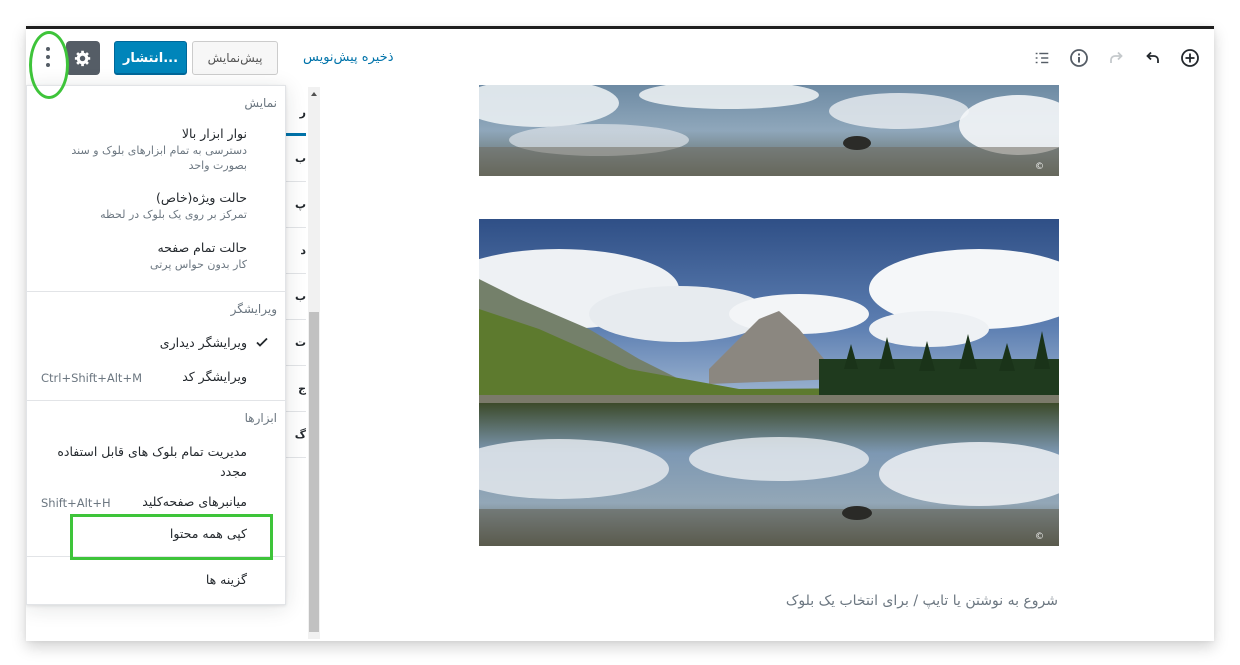 Image resolution: width=1240 pixels, height=665 pixels. Describe the element at coordinates (314, 472) in the screenshot. I see `sidebar-scrollbar-thumb` at that location.